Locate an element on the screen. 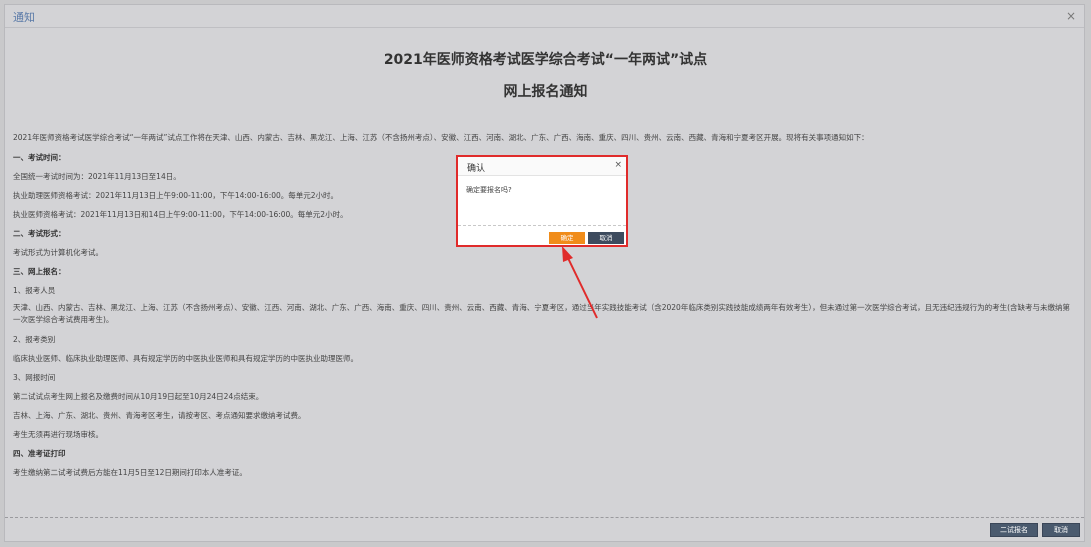 Image resolution: width=1091 pixels, height=547 pixels. dialog-title: 确认 is located at coordinates (476, 169).